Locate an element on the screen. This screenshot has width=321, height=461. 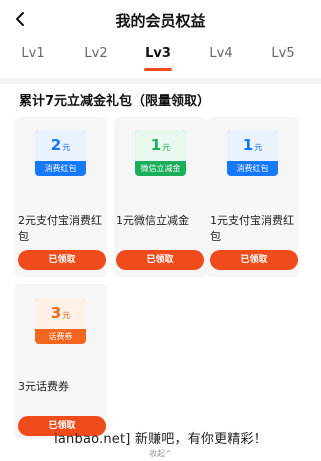
reward-card: 2元 消费红包 2元支付宝消费红包 已领取 is located at coordinates (60, 197).